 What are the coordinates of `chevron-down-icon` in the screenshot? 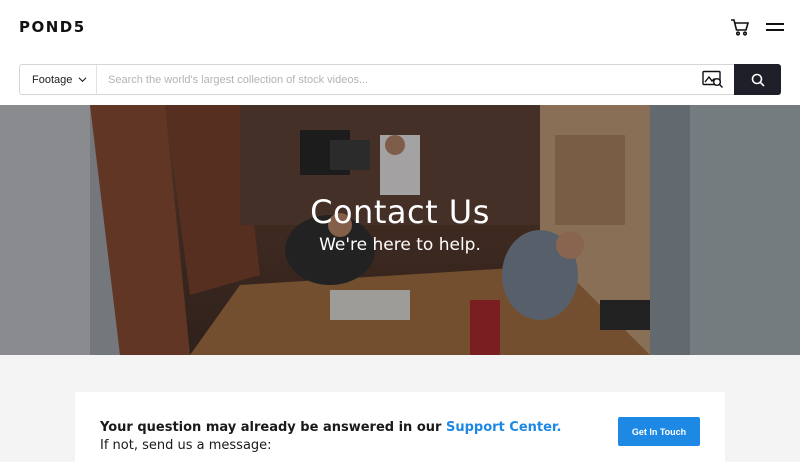 It's located at (82, 80).